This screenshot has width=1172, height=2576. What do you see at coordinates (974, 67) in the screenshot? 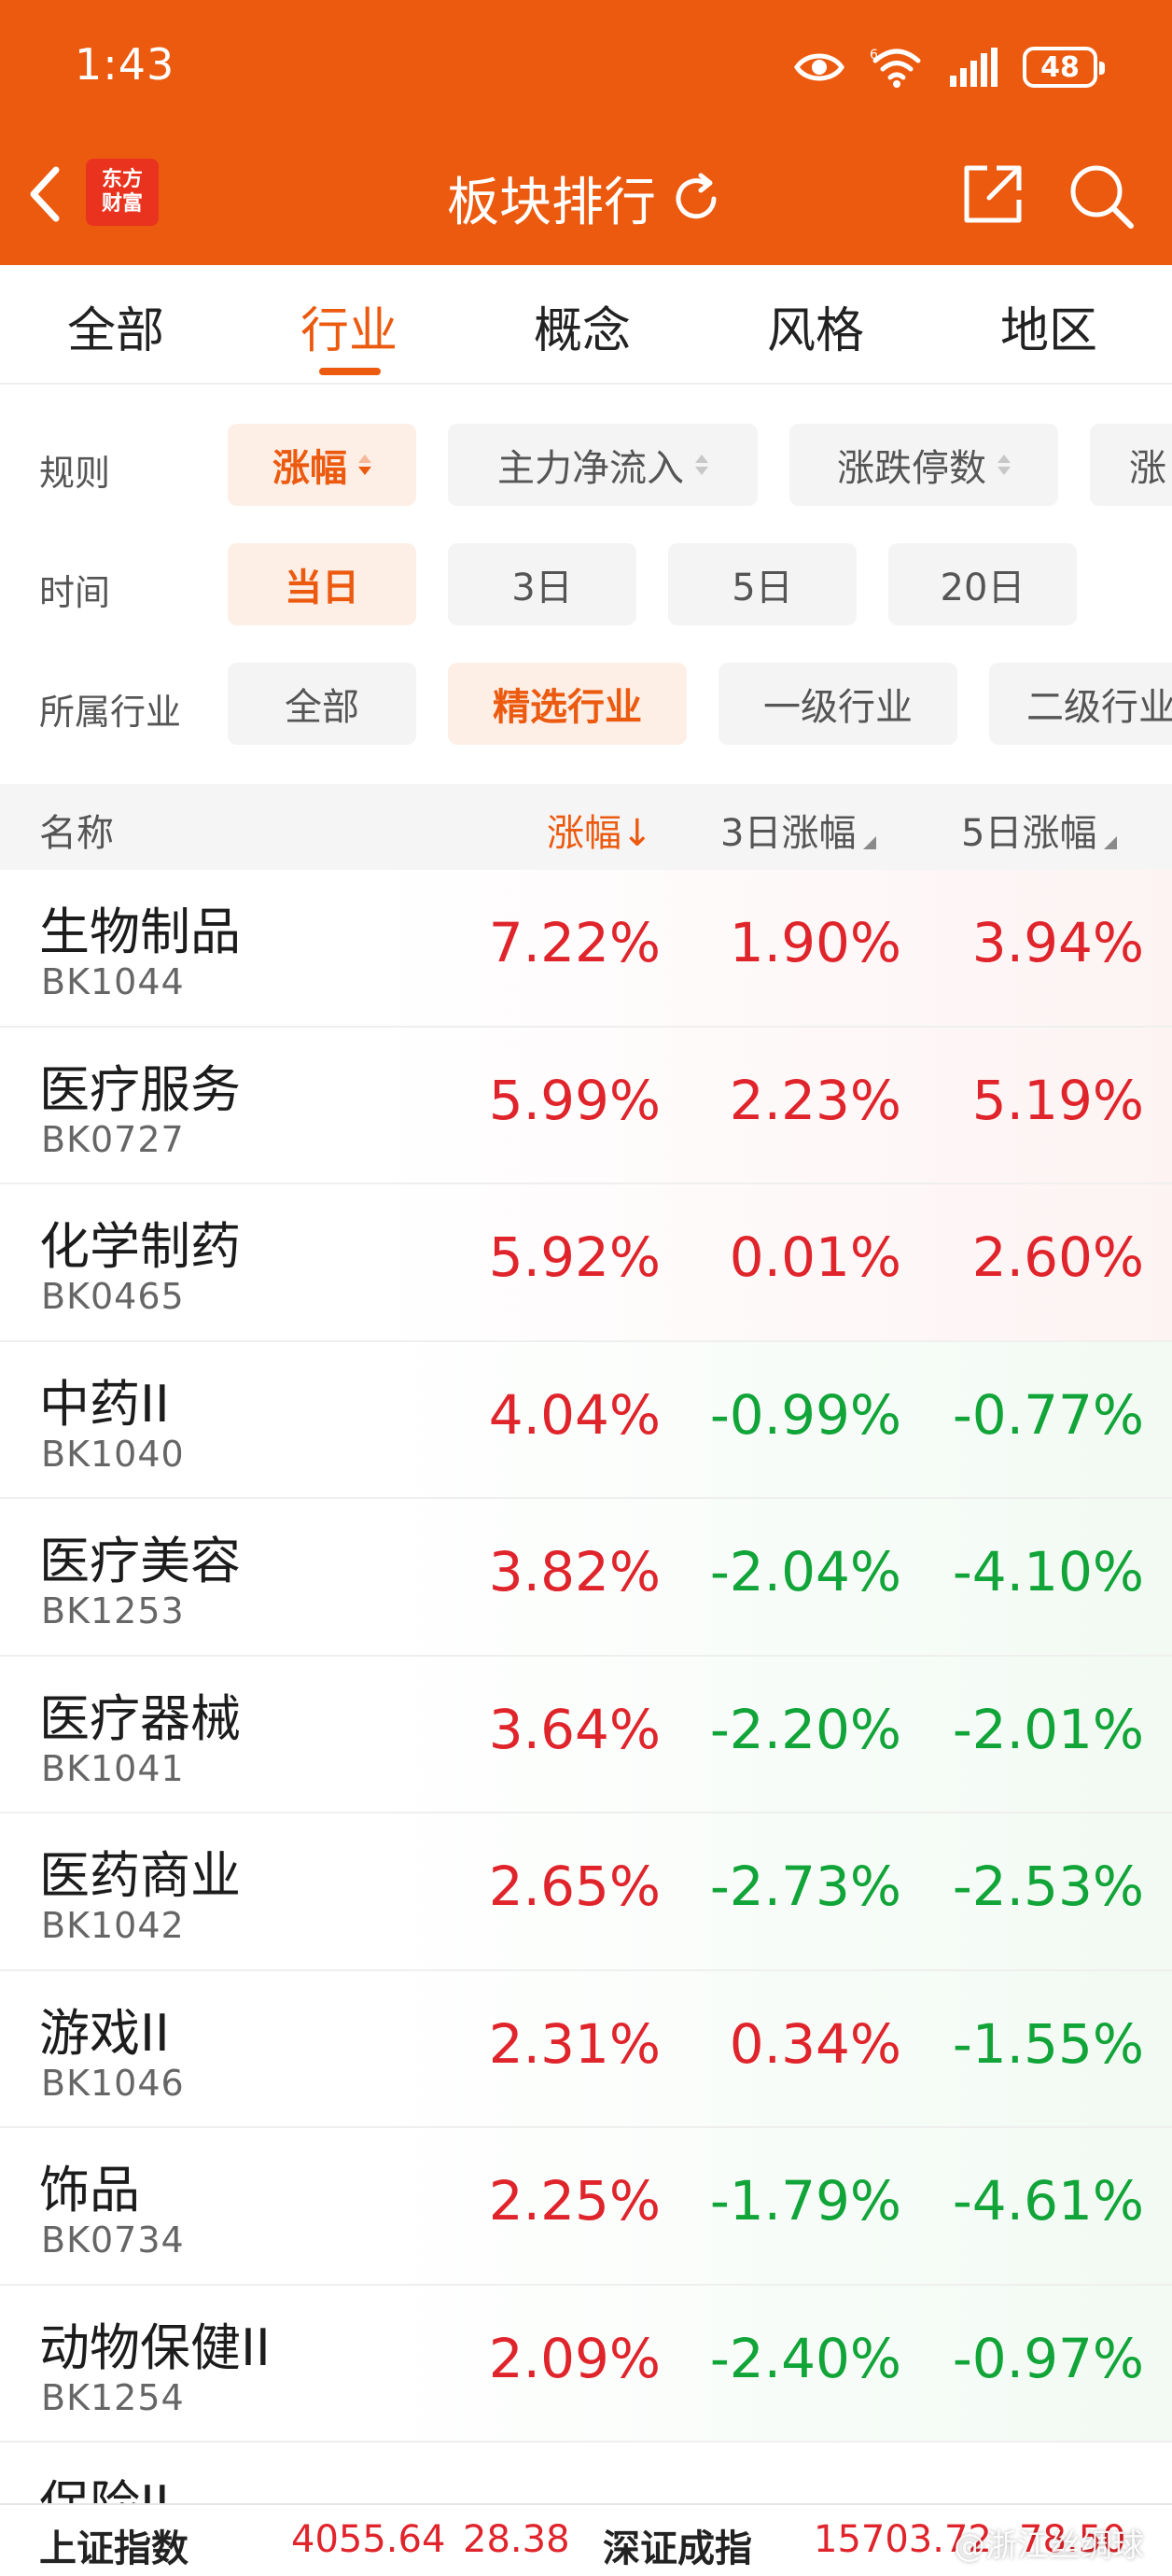
I see `signal-icon` at bounding box center [974, 67].